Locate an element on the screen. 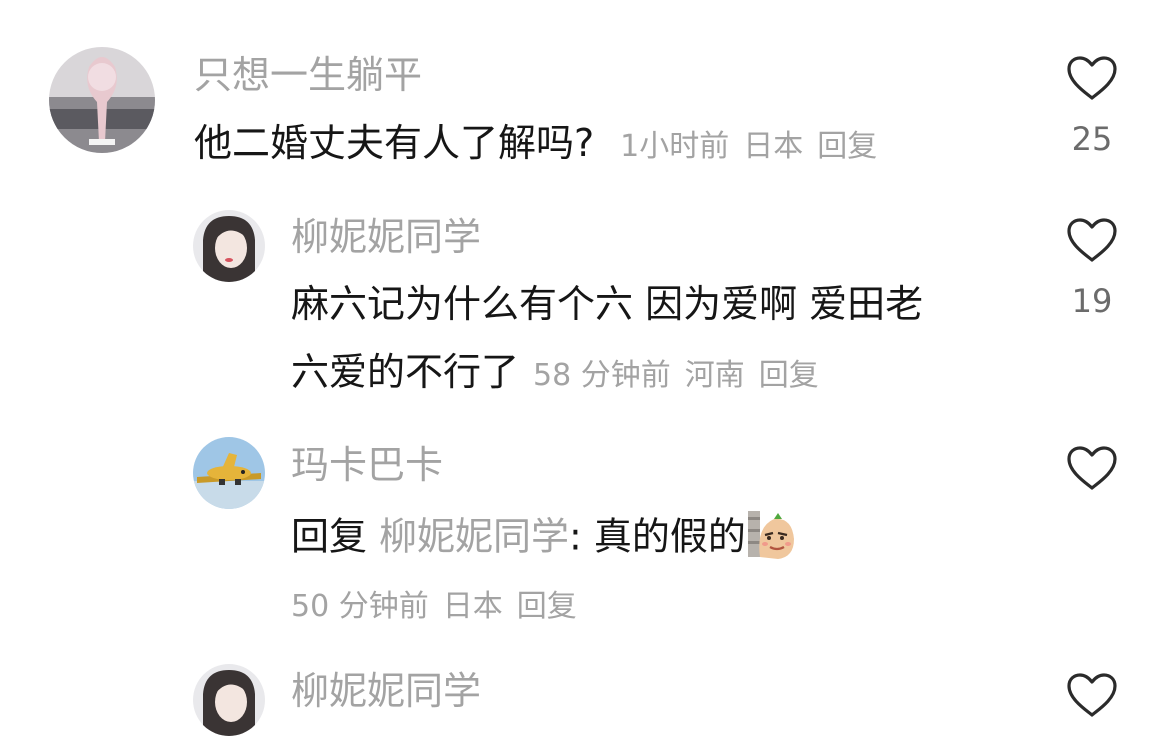 Image resolution: width=1170 pixels, height=736 pixels. comment-text: 麻六记为什么有个六 因为爱啊 爱田老 is located at coordinates (607, 304).